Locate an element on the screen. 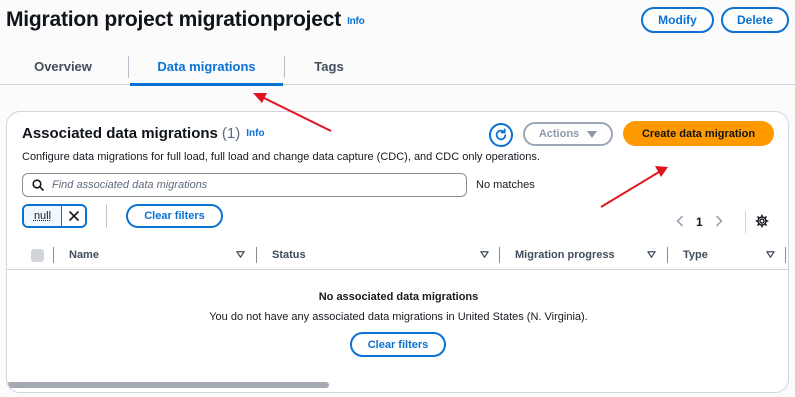 Image resolution: width=795 pixels, height=397 pixels. column-header-migration-progress: Migration progress is located at coordinates (565, 255).